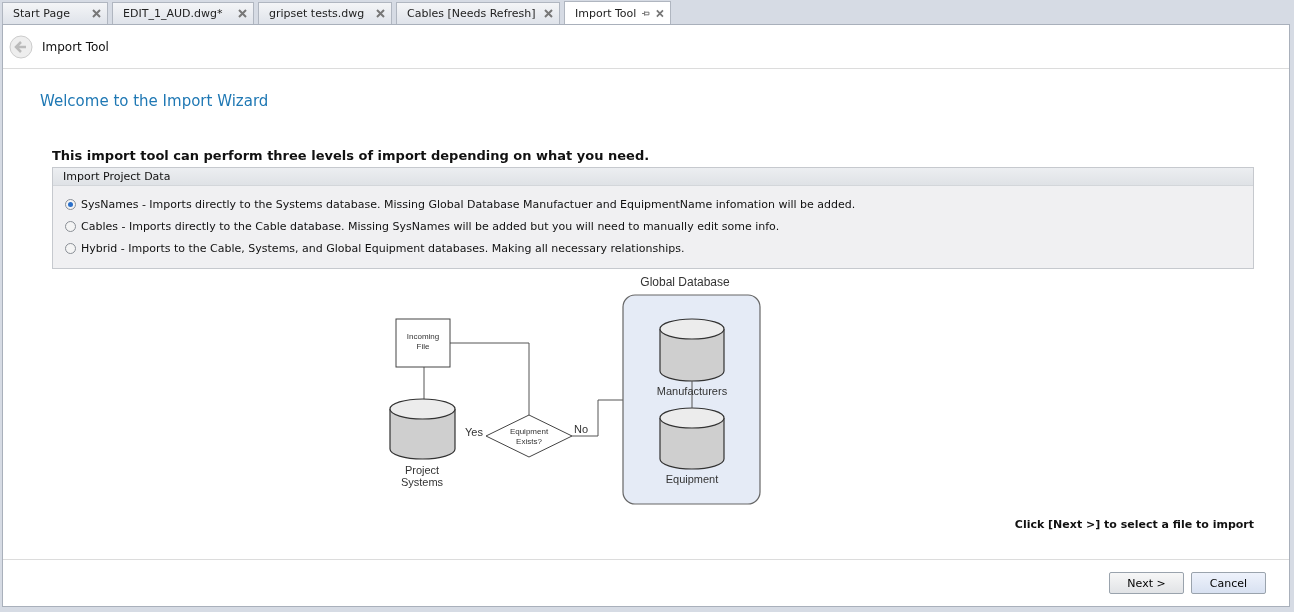  What do you see at coordinates (692, 391) in the screenshot?
I see `diagram-label: Manufacturers` at bounding box center [692, 391].